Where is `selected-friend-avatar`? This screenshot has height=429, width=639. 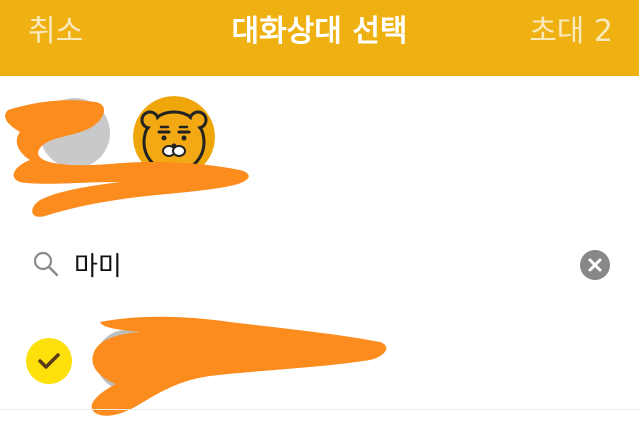
selected-friend-avatar is located at coordinates (75, 133).